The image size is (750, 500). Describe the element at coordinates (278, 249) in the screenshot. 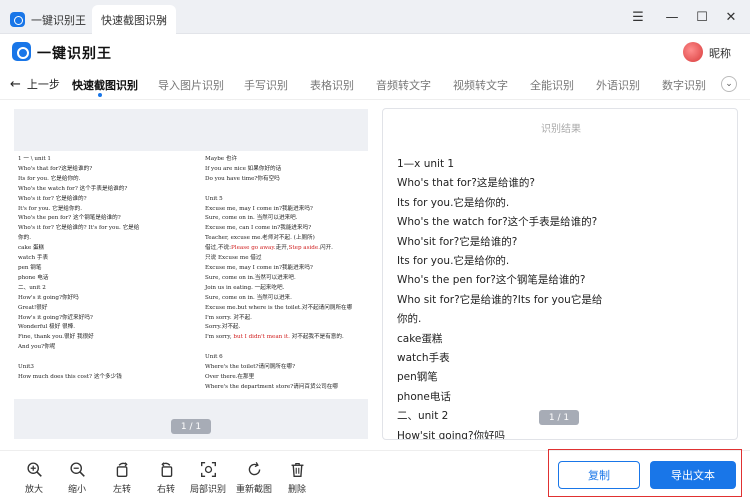

I see `doc-line-red: 借过,不说:Please go away.走开,Step aside.闪开.` at that location.